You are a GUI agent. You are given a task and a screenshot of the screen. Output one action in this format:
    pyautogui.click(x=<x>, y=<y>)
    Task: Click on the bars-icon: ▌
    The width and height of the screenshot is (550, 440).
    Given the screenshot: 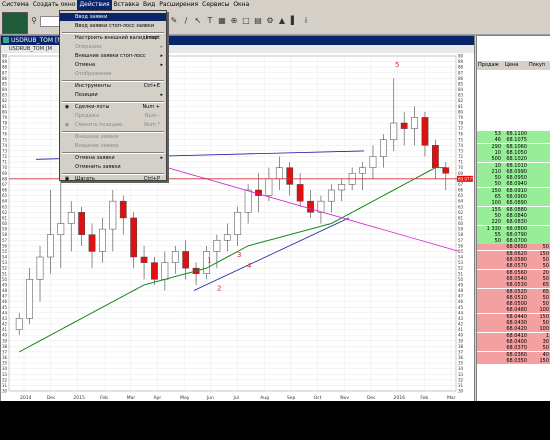 What is the action you would take?
    pyautogui.click(x=294, y=20)
    